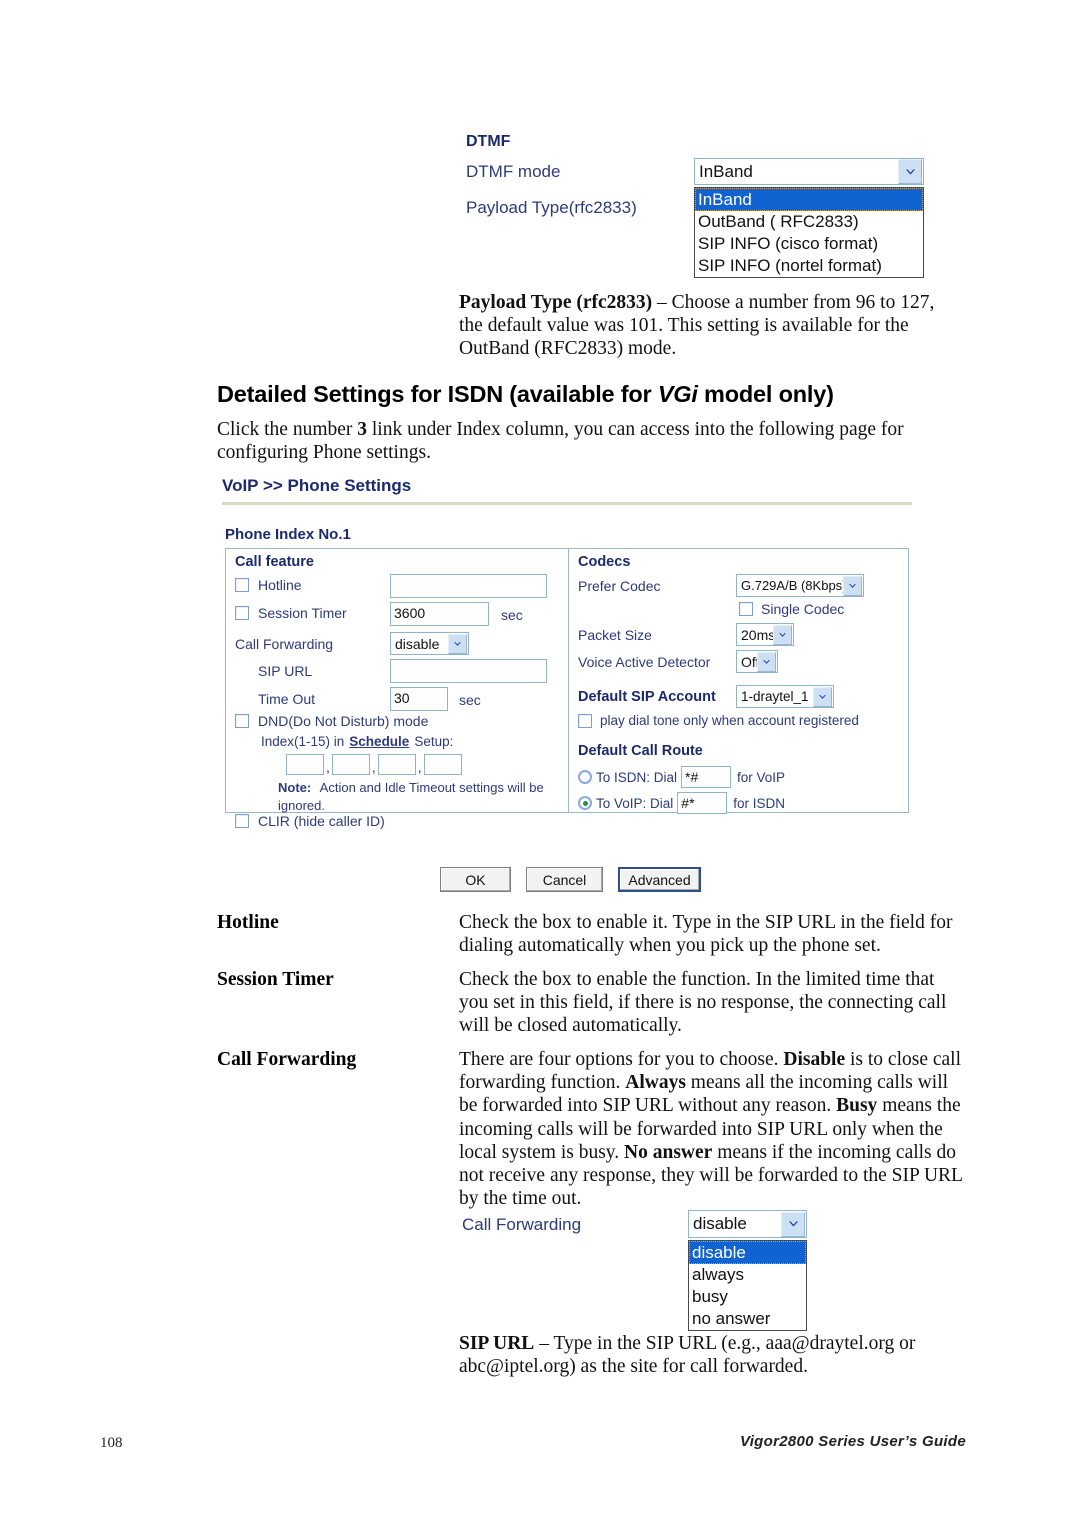  Describe the element at coordinates (567, 503) in the screenshot. I see `title-rule` at that location.